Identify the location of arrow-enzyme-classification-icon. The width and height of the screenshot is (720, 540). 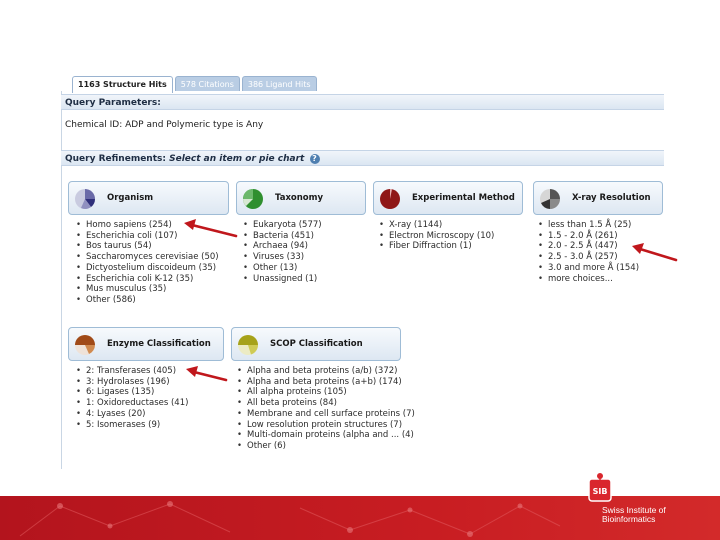
(207, 374).